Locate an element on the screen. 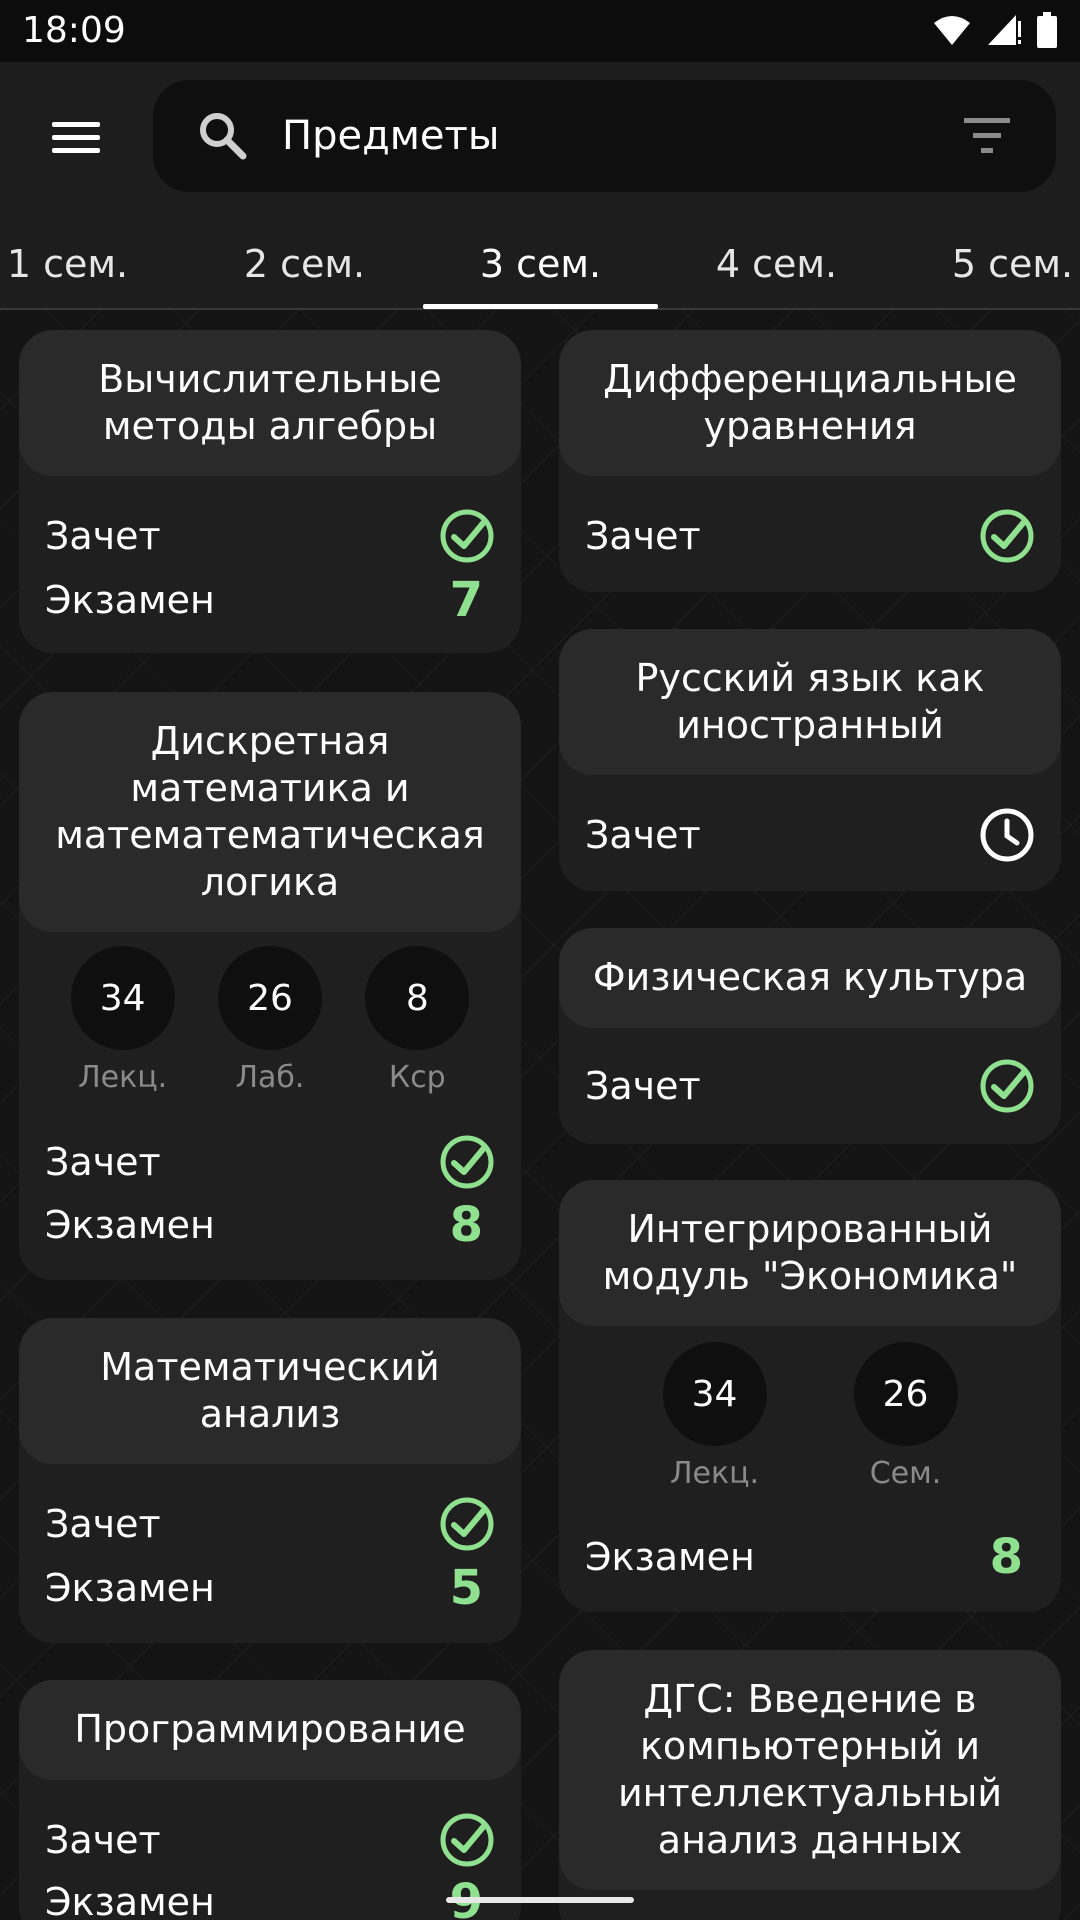 This screenshot has width=1080, height=1920. subject-title: Физическая культура is located at coordinates (810, 978).